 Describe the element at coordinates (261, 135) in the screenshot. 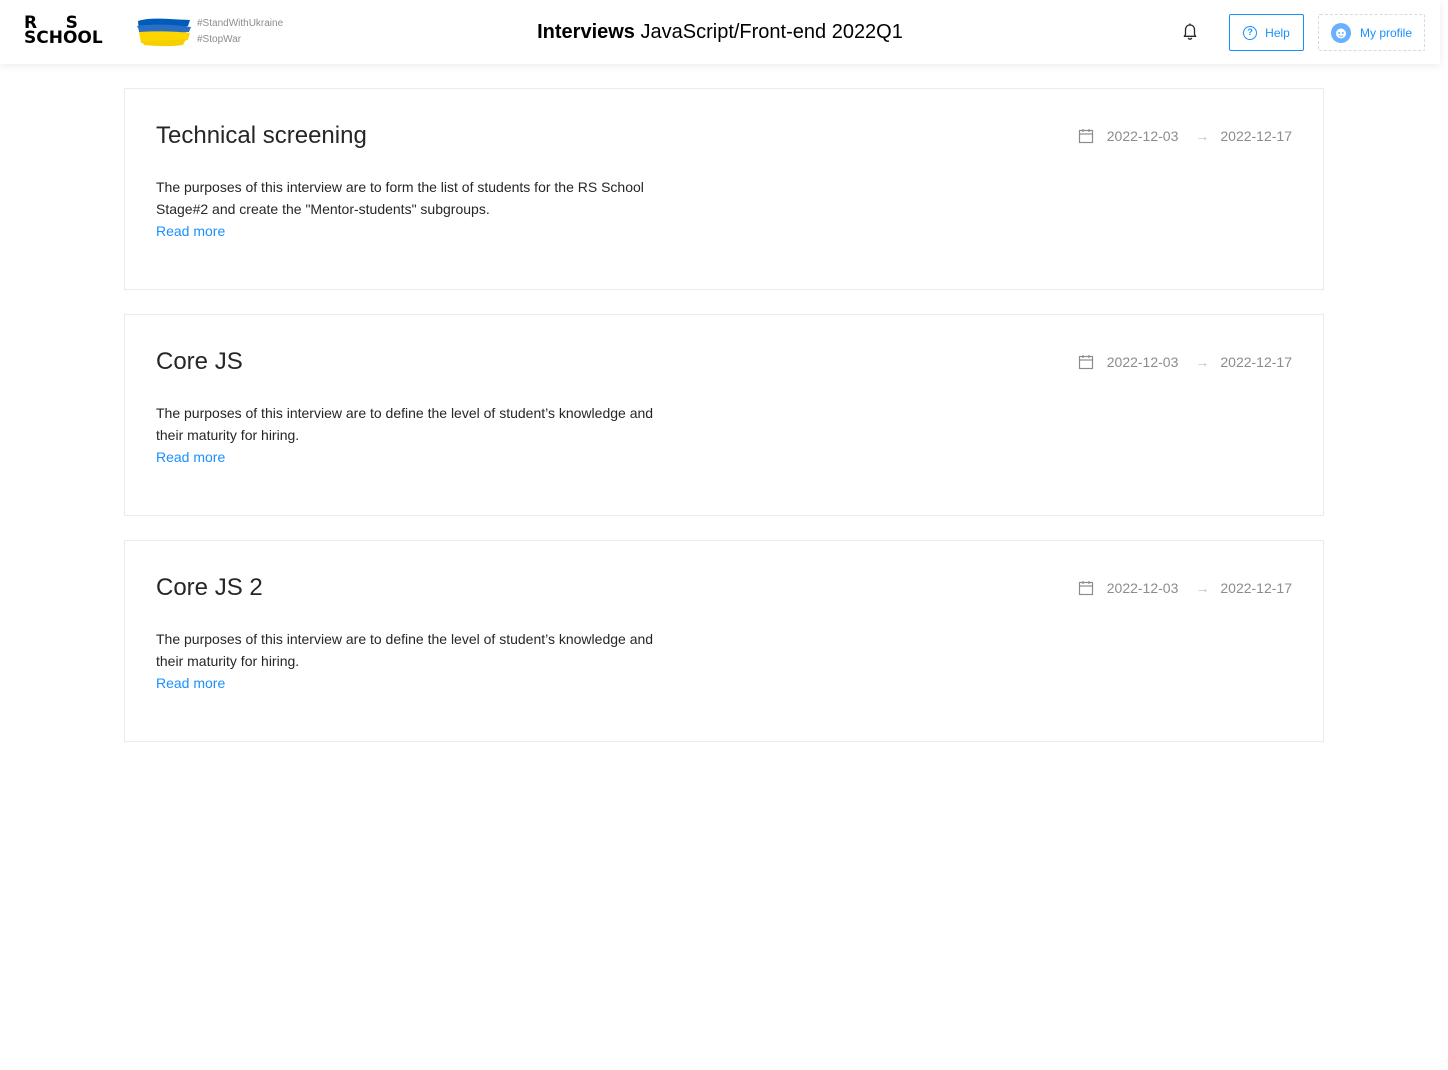

I see `interview-title: Technical screening` at that location.